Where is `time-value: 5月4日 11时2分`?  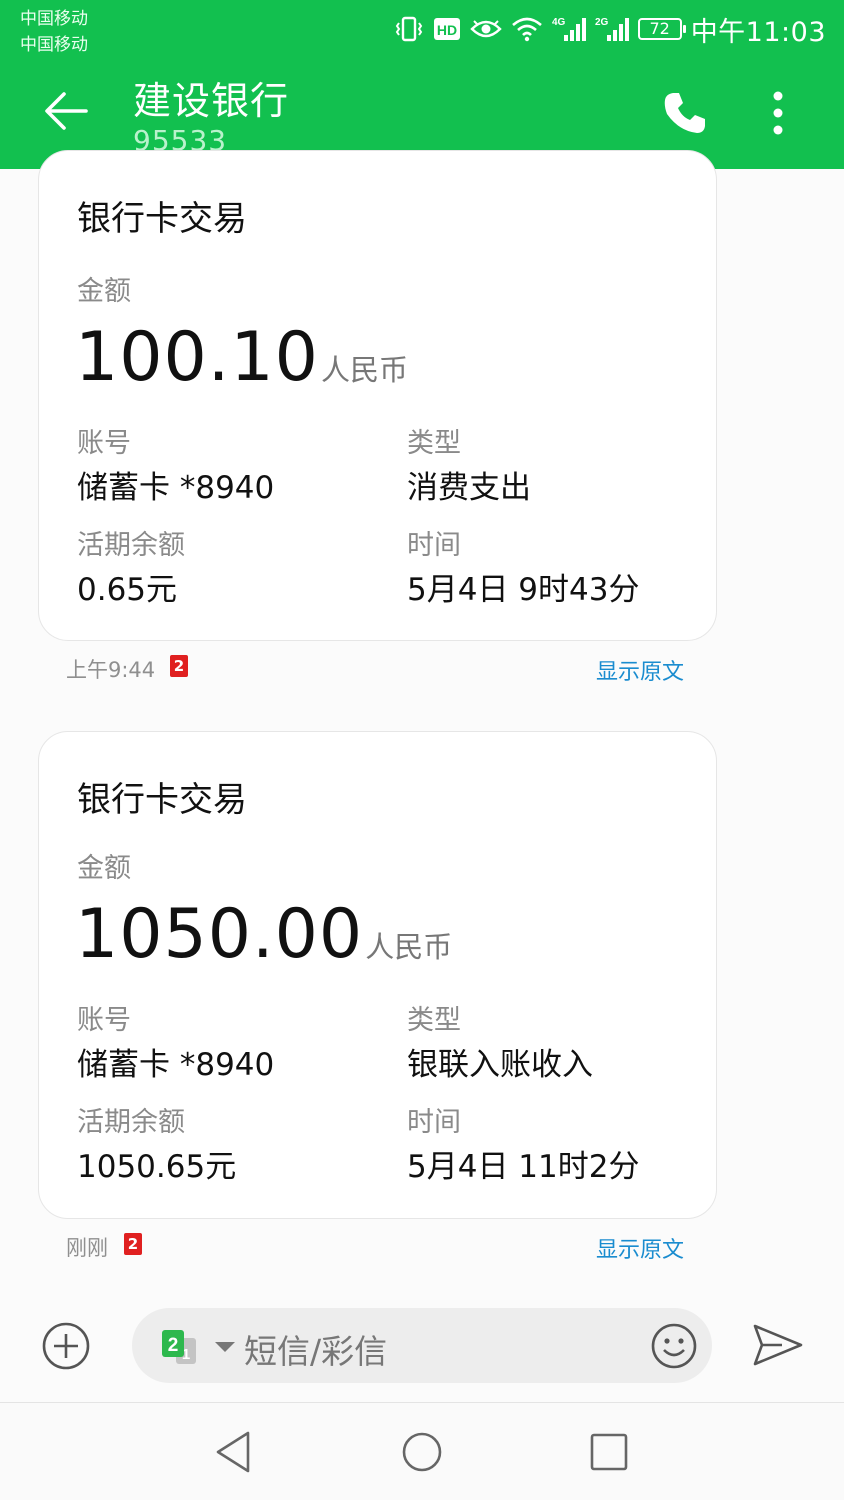
time-value: 5月4日 11时2分 is located at coordinates (523, 1167).